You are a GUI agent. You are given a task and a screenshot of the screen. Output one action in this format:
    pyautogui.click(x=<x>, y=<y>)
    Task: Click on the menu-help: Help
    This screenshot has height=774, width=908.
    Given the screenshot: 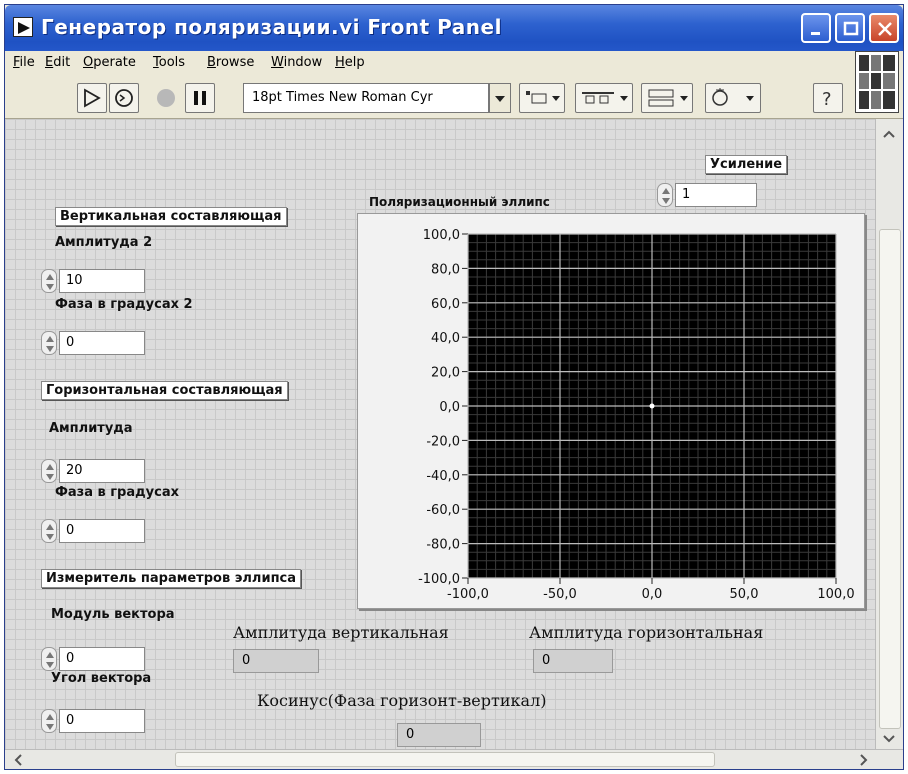 What is the action you would take?
    pyautogui.click(x=350, y=62)
    